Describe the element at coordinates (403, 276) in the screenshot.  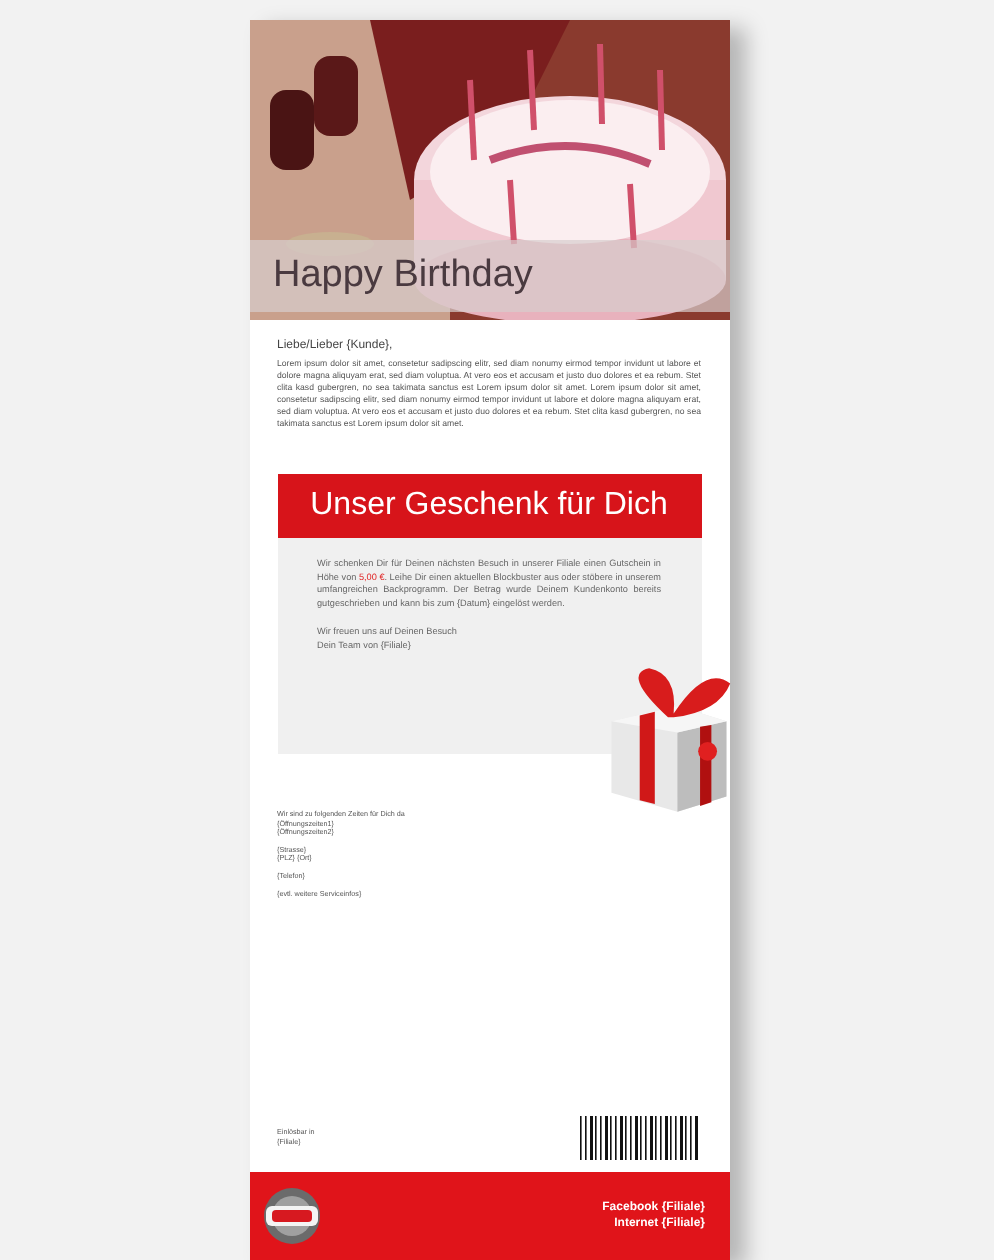
I see `header-title: Happy Birthday` at that location.